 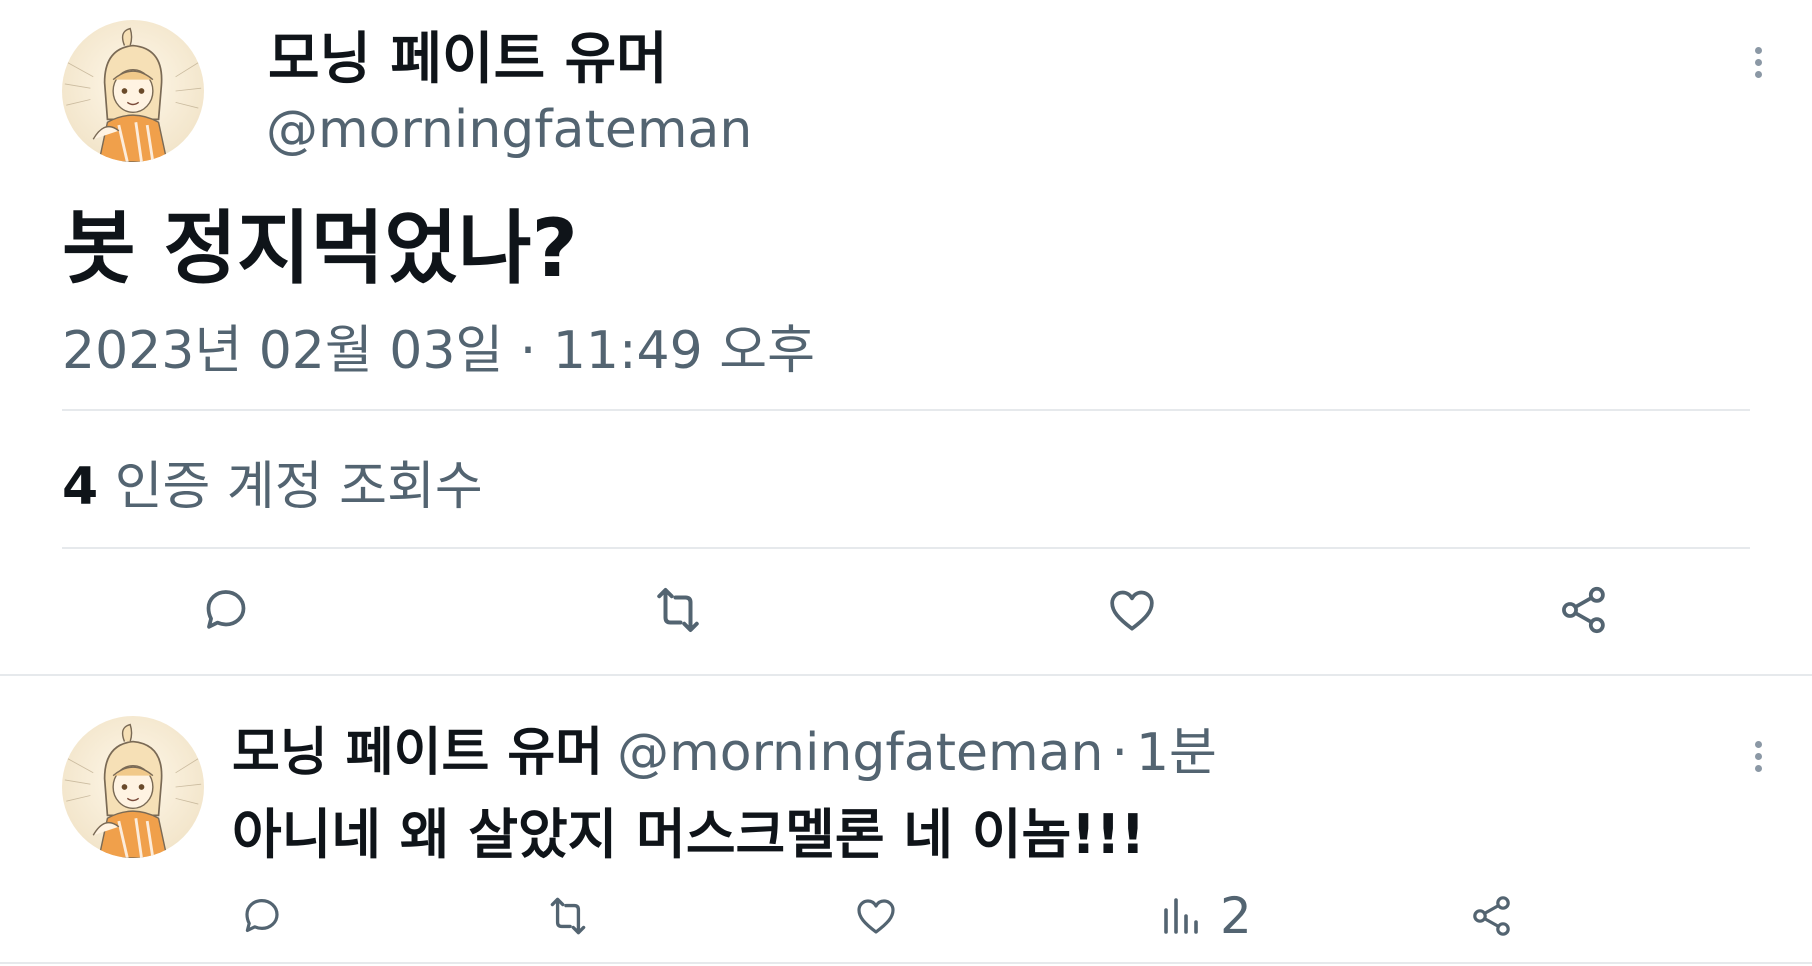 I want to click on relative-time: 1분, so click(x=1176, y=753).